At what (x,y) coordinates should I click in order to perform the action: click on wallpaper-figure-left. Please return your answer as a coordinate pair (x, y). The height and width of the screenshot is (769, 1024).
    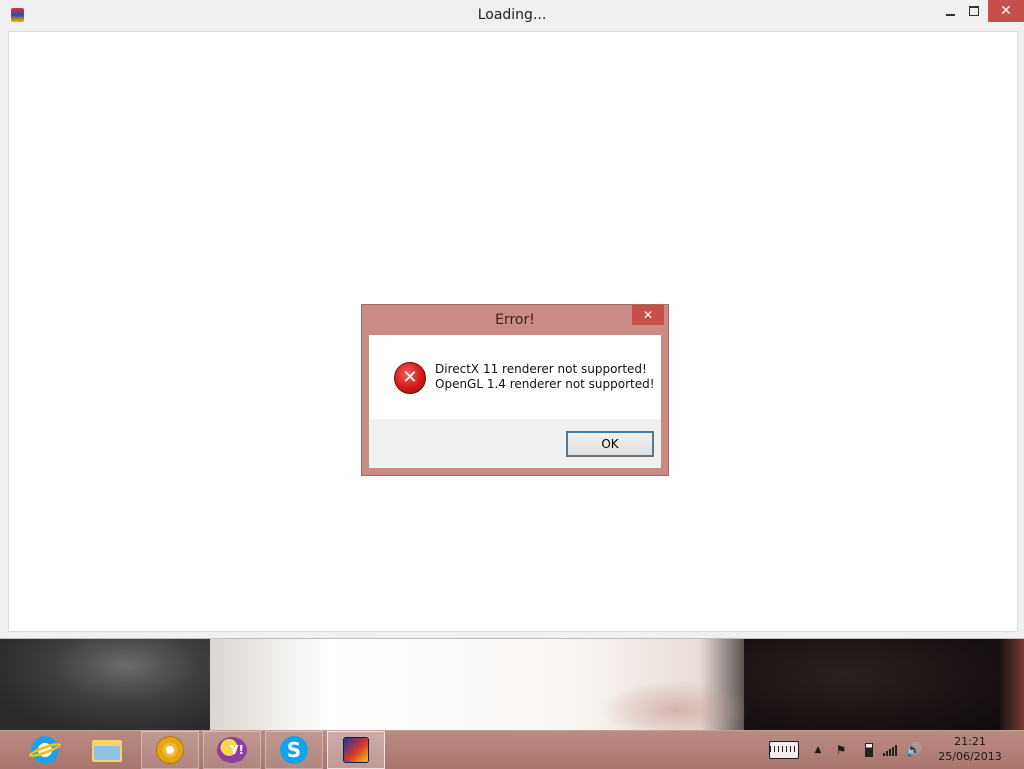
    Looking at the image, I should click on (105, 684).